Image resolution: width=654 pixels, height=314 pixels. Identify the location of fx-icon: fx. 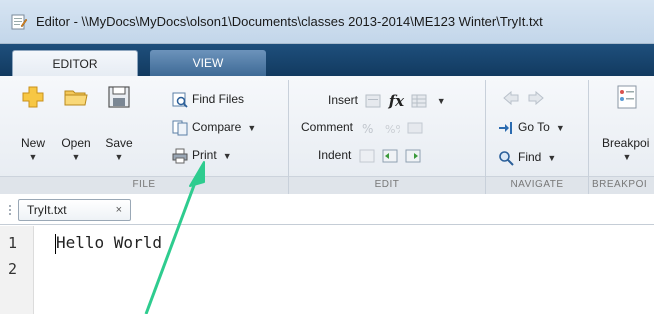
(396, 101).